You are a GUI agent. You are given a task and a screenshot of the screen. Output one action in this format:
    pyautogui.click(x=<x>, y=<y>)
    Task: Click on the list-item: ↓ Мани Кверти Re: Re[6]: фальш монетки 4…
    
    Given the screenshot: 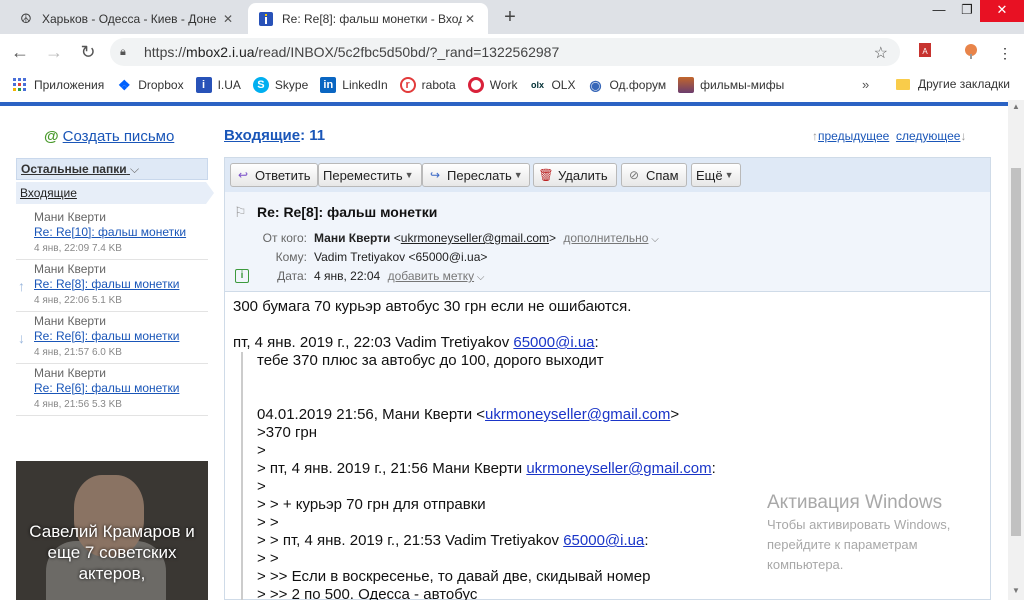 What is the action you would take?
    pyautogui.click(x=112, y=338)
    